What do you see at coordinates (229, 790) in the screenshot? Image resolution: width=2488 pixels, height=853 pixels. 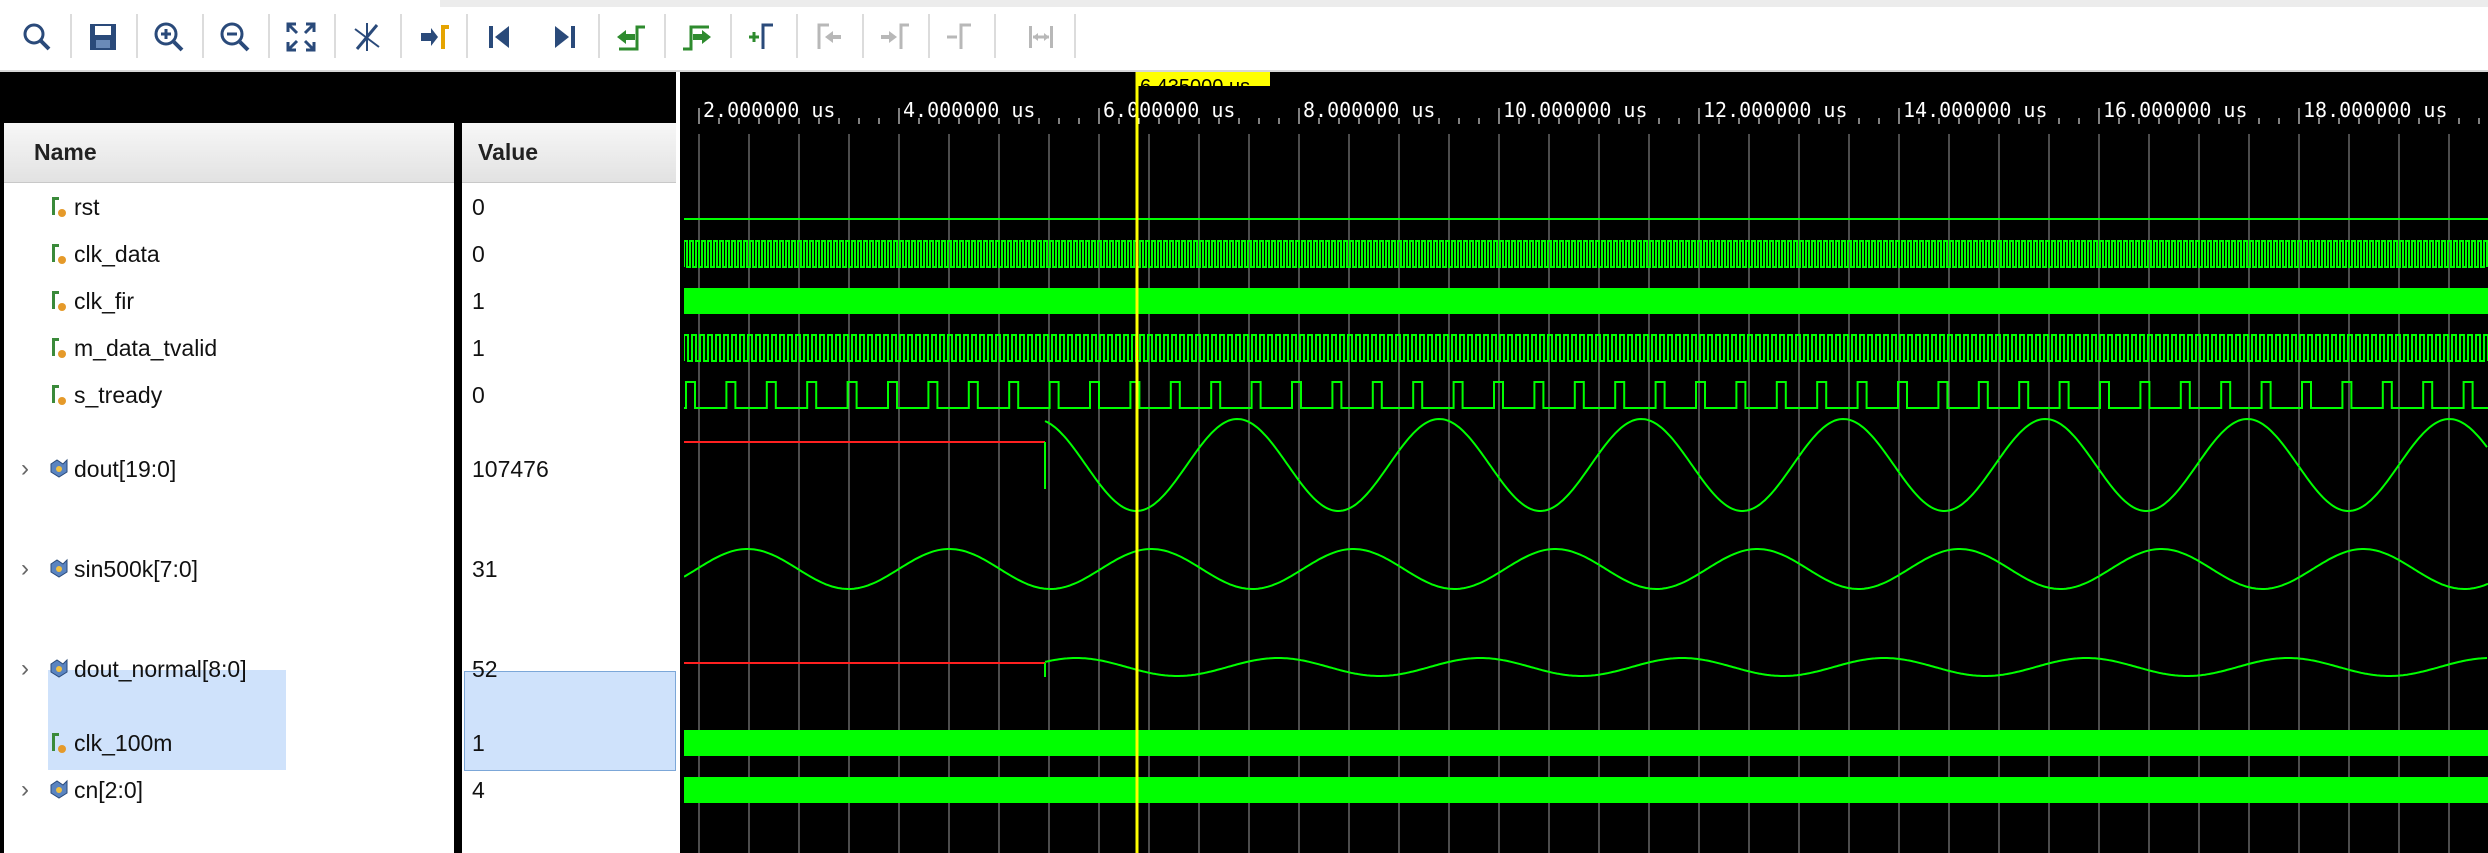 I see `signal-row: › cn[2:0]` at bounding box center [229, 790].